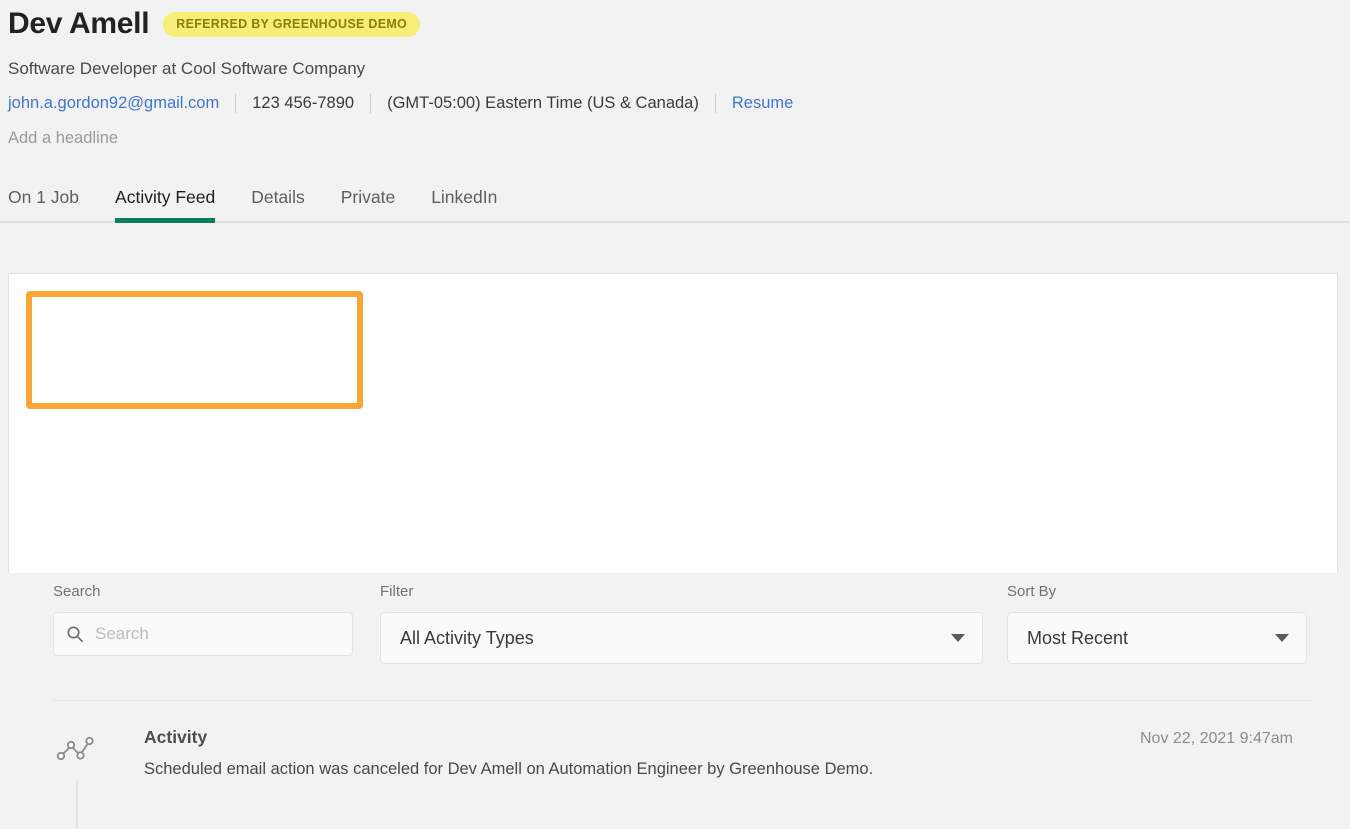  I want to click on search-icon, so click(75, 634).